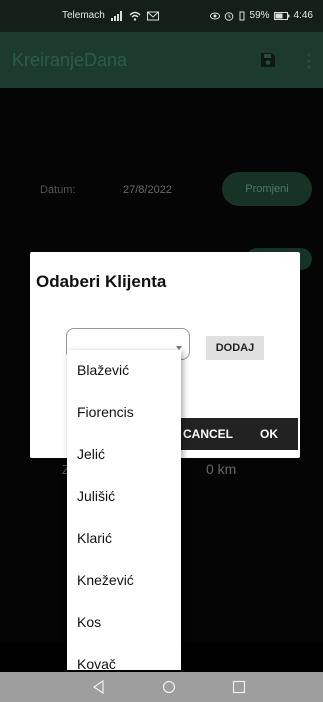 The width and height of the screenshot is (323, 702). I want to click on client-option: Knežević, so click(105, 580).